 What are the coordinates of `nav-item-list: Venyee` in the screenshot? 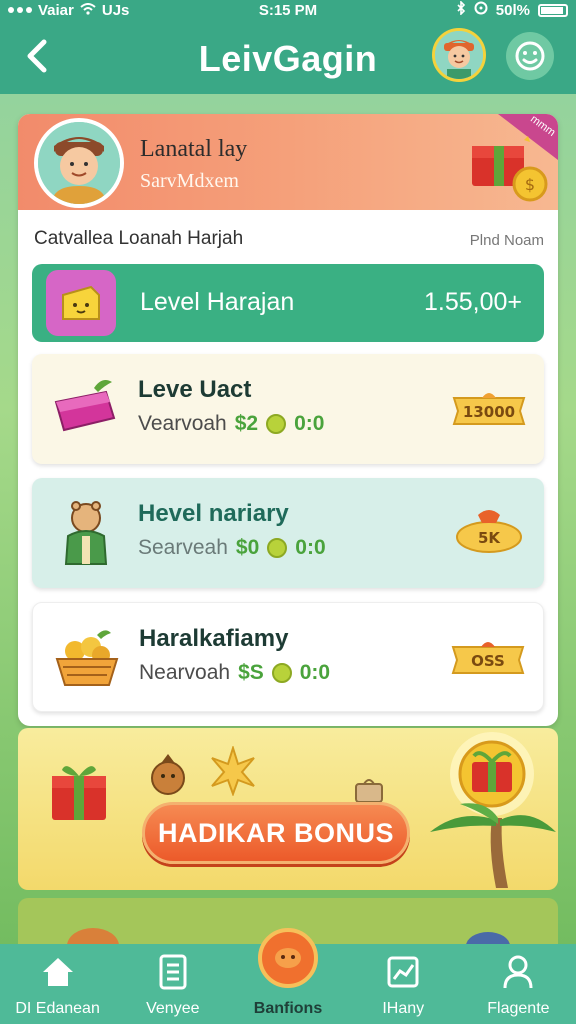 It's located at (172, 984).